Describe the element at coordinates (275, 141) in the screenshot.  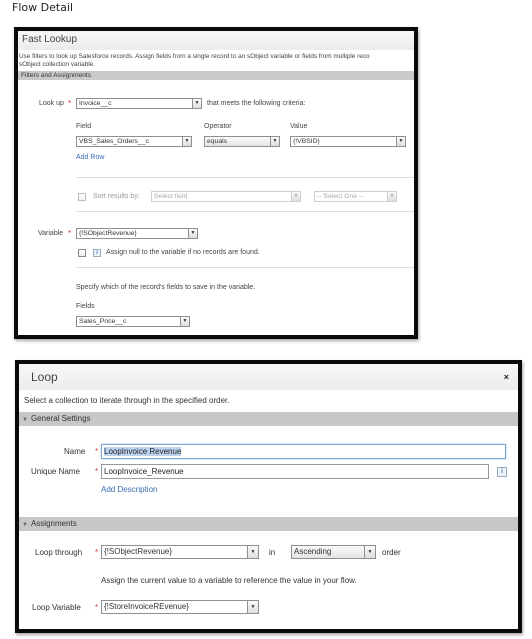
I see `filter-operator-dropdown-icon: ▼` at that location.